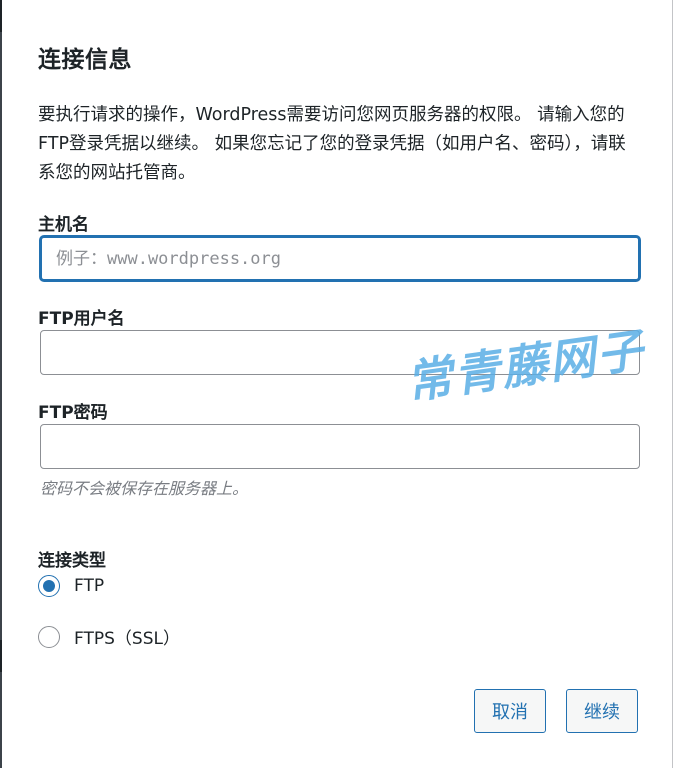  Describe the element at coordinates (127, 636) in the screenshot. I see `radio-ftps-label: FTPS（SSL）` at that location.